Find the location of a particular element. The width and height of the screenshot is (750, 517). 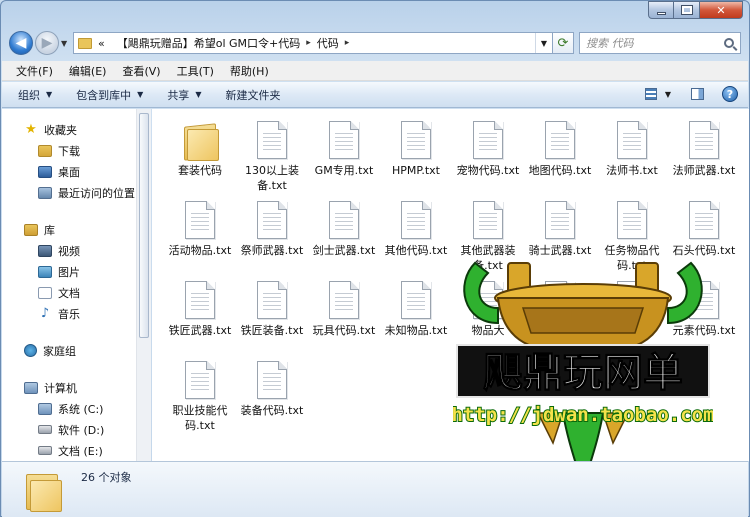

sidebar-item-documents: 文档 is located at coordinates (69, 292).